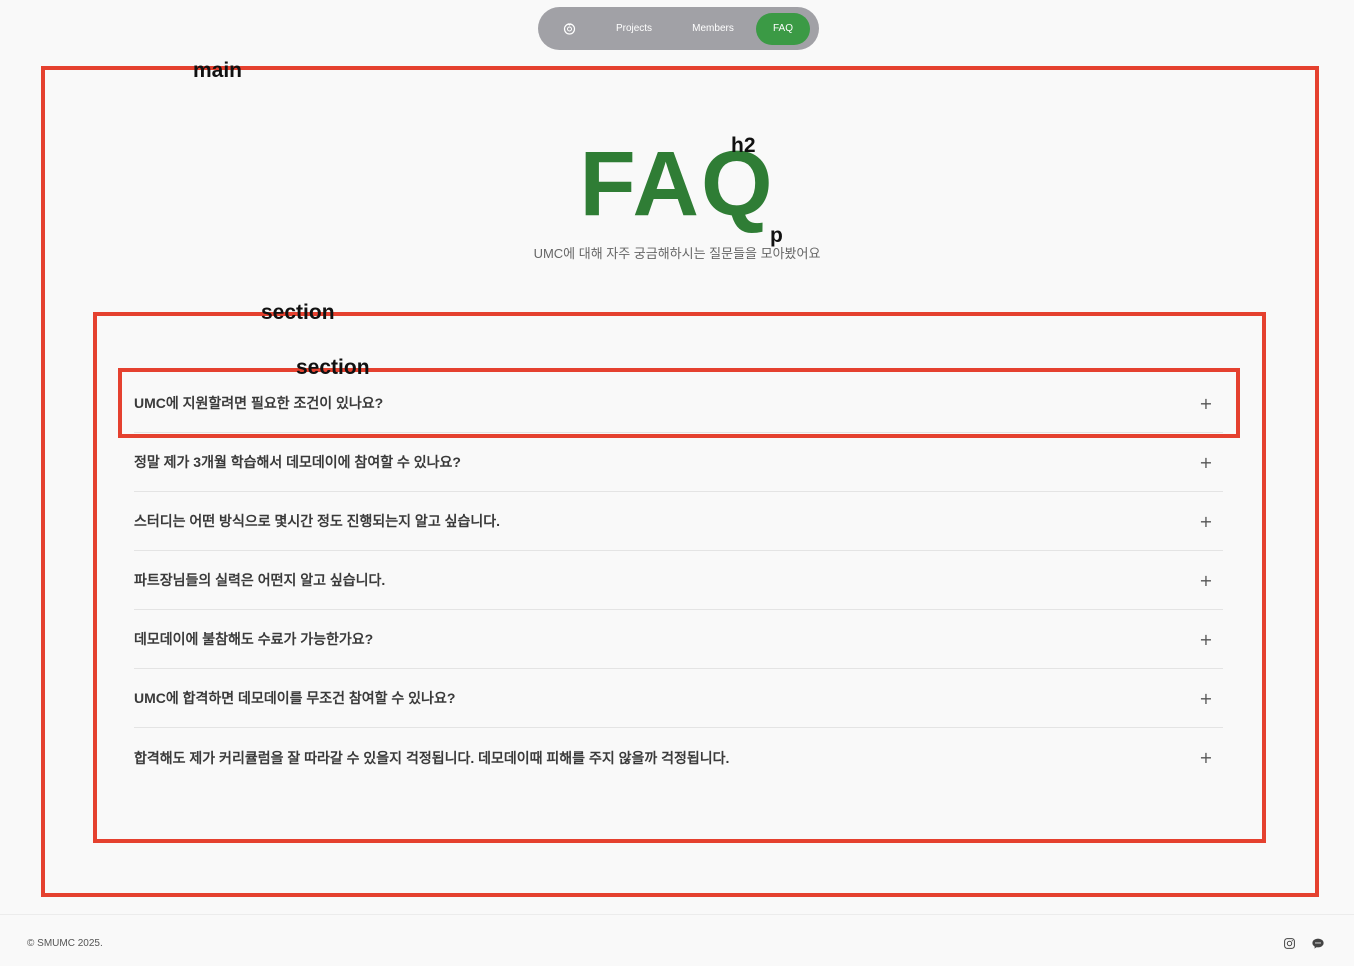 The width and height of the screenshot is (1354, 966). Describe the element at coordinates (679, 403) in the screenshot. I see `inner-section-outline` at that location.